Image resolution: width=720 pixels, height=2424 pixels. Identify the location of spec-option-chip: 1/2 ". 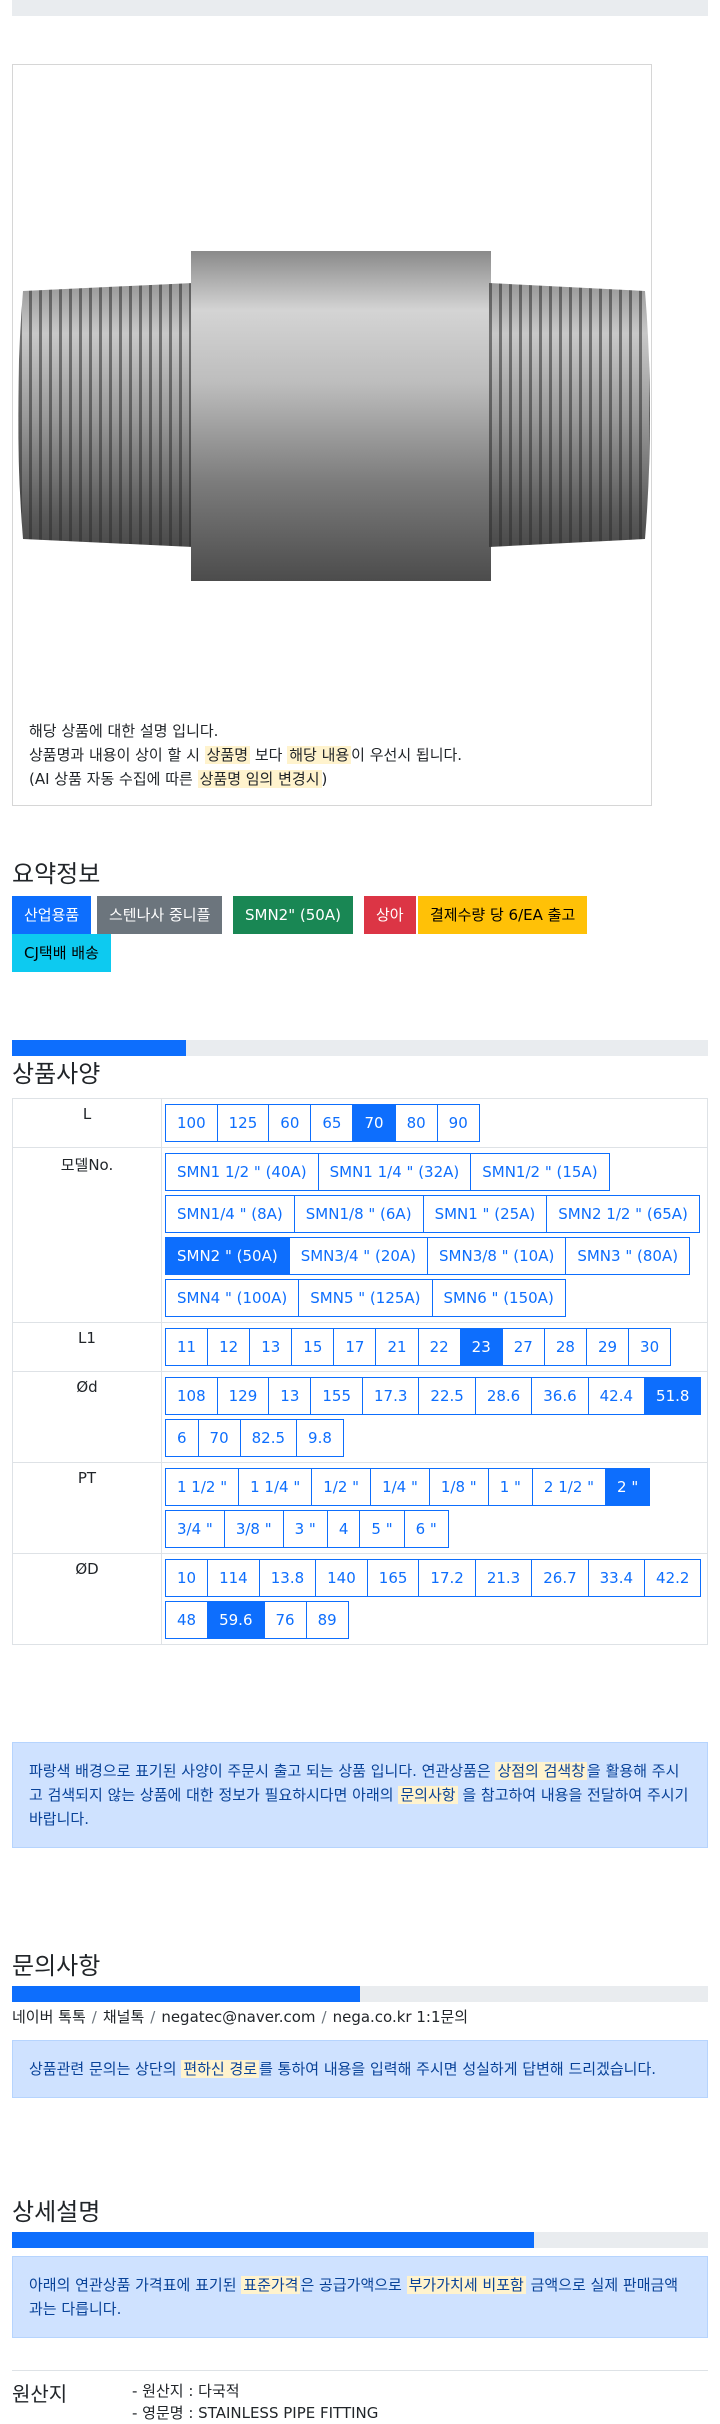
(341, 1487).